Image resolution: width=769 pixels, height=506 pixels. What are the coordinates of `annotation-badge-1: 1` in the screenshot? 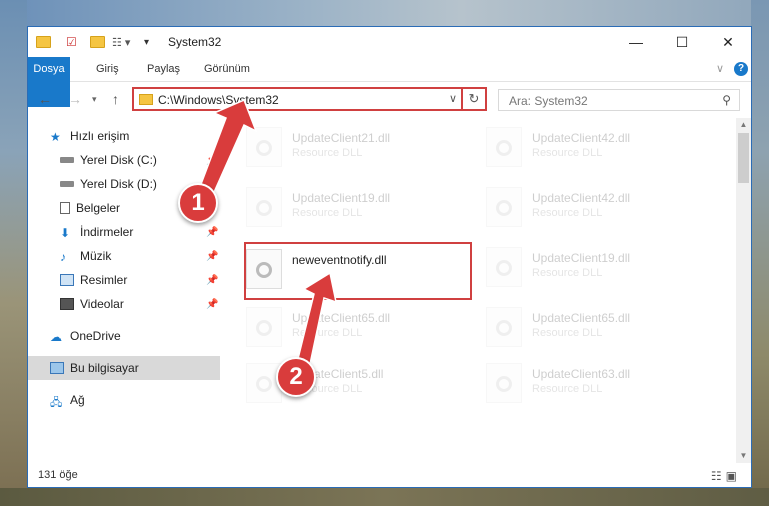 It's located at (198, 203).